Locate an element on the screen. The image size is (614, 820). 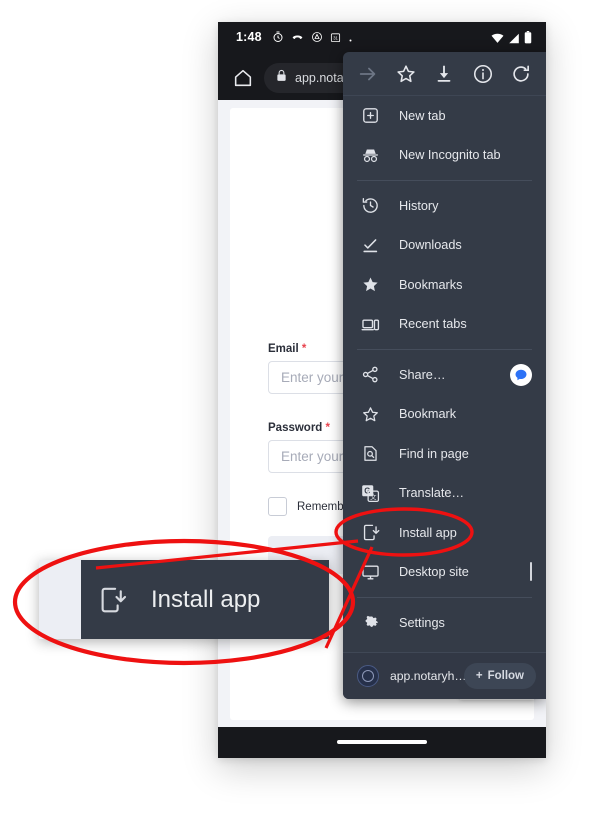
download-icon is located at coordinates (444, 74).